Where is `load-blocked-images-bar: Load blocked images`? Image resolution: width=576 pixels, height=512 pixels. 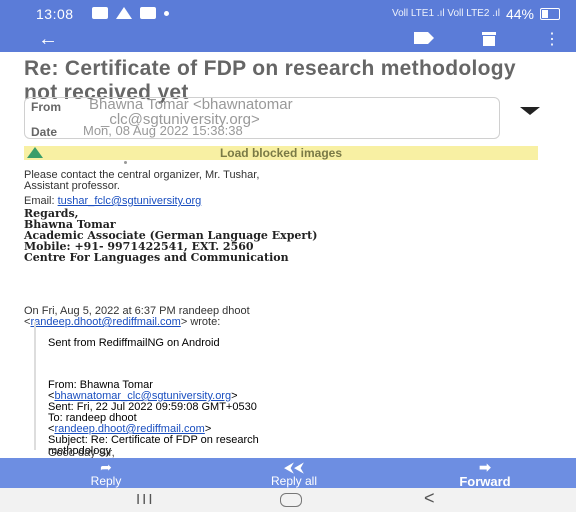
load-blocked-images-bar: Load blocked images is located at coordinates (281, 153).